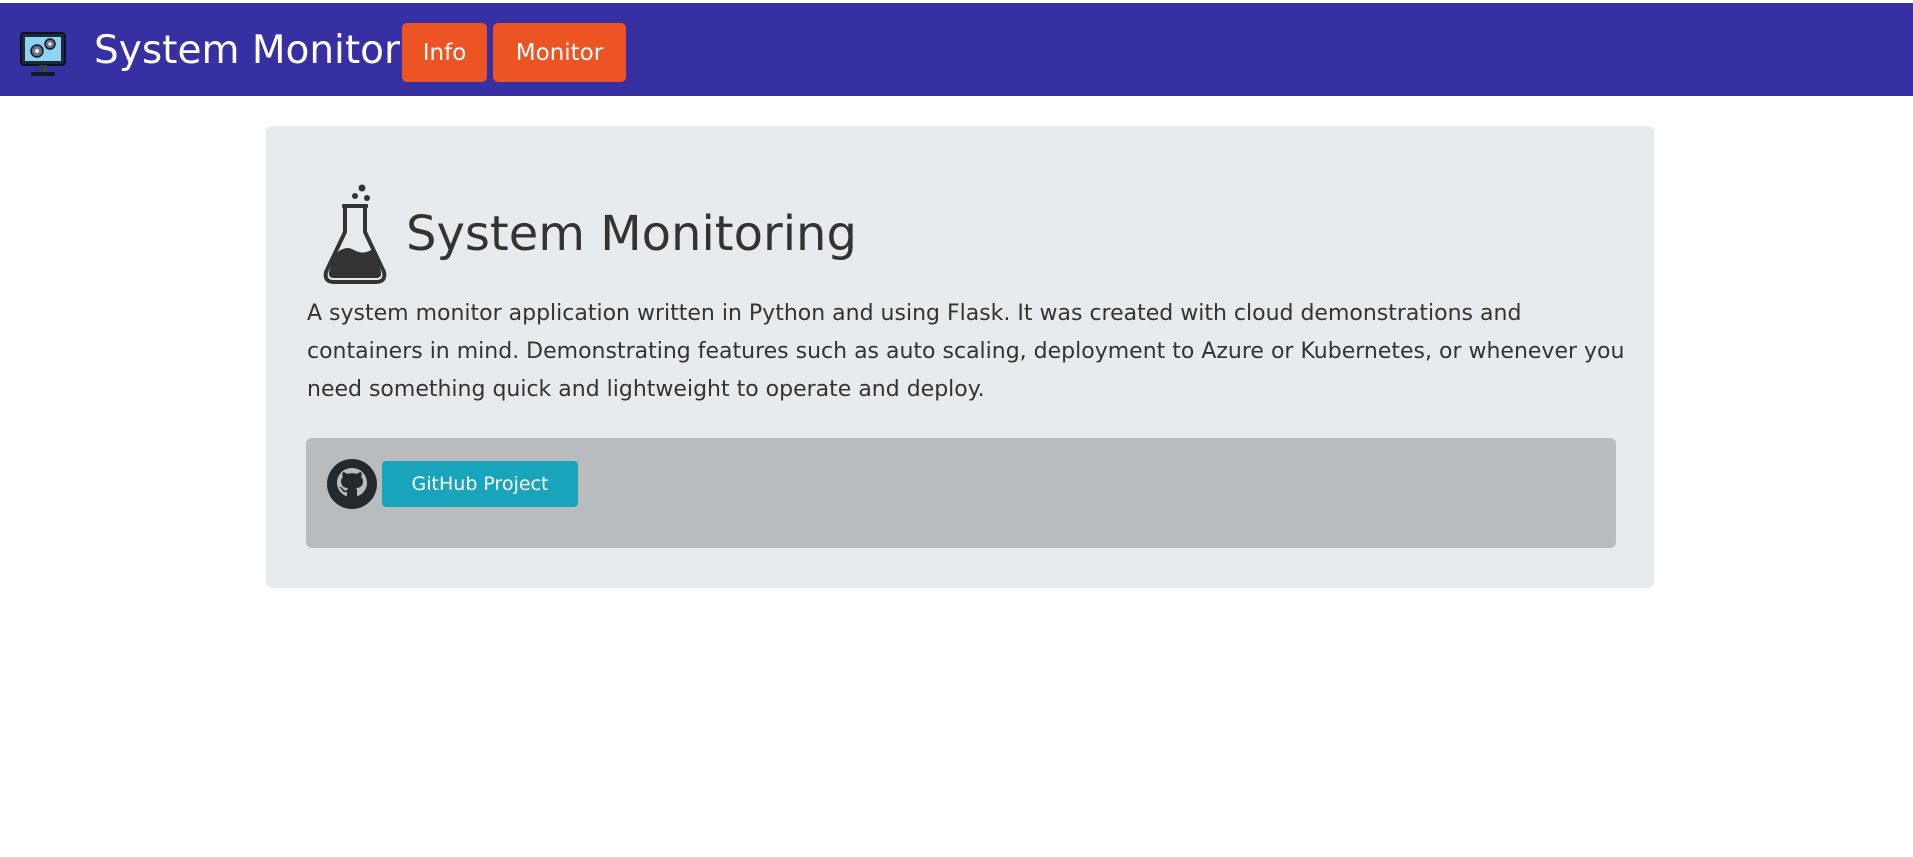 This screenshot has height=857, width=1913. Describe the element at coordinates (247, 51) in the screenshot. I see `app-title: System Monitor` at that location.